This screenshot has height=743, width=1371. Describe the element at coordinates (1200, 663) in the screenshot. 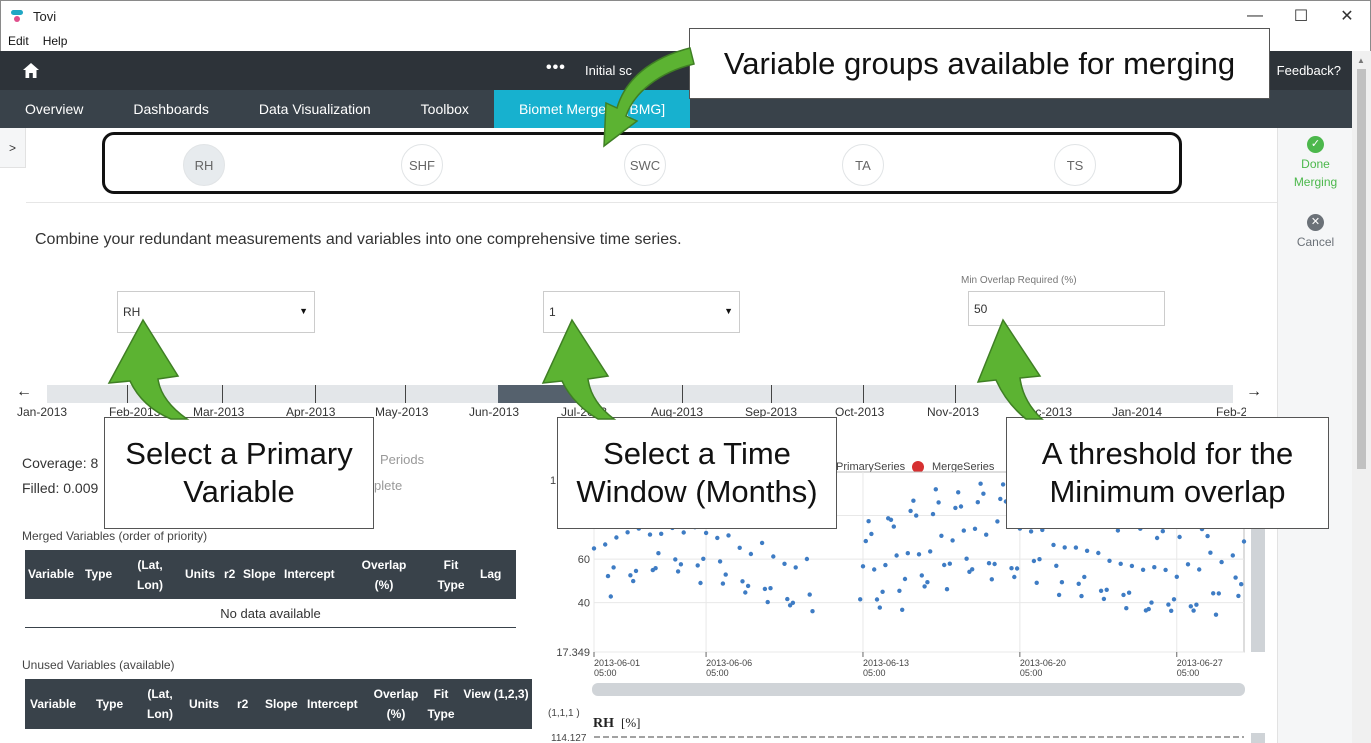

I see `x-tick-date: 2013-06-27` at that location.